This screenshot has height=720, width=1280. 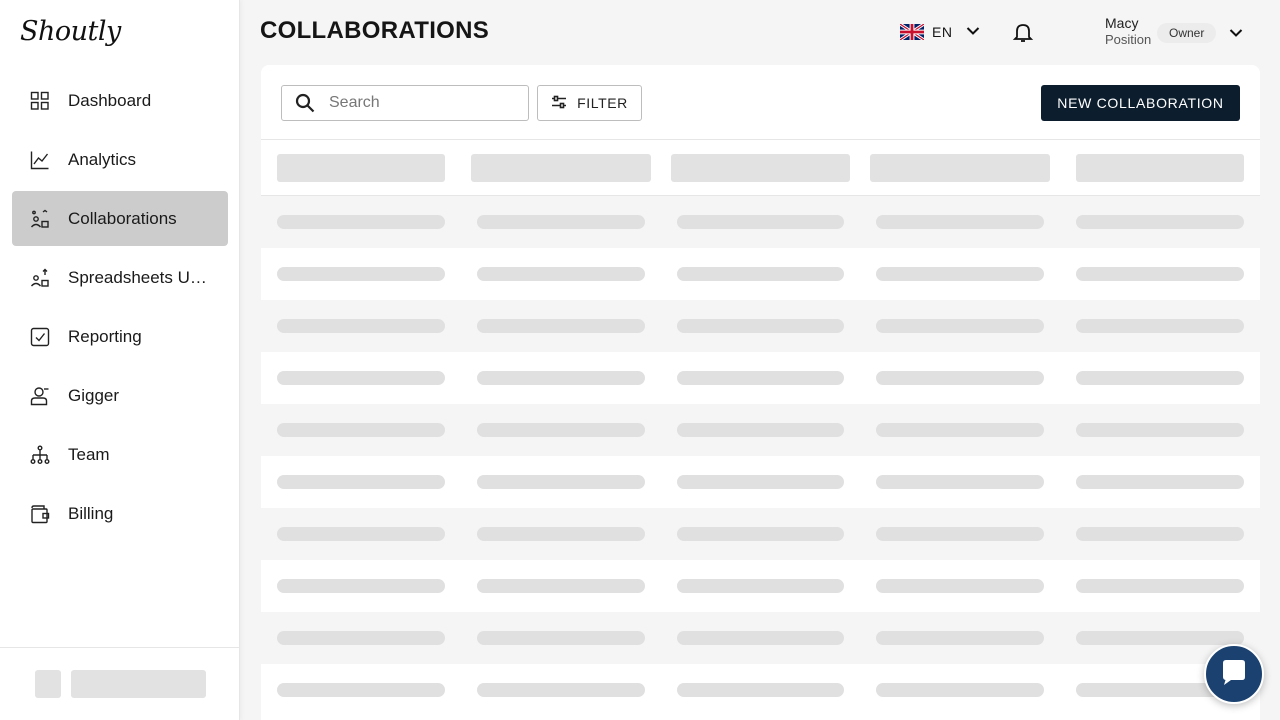 I want to click on filter-button: FILTER, so click(x=589, y=103).